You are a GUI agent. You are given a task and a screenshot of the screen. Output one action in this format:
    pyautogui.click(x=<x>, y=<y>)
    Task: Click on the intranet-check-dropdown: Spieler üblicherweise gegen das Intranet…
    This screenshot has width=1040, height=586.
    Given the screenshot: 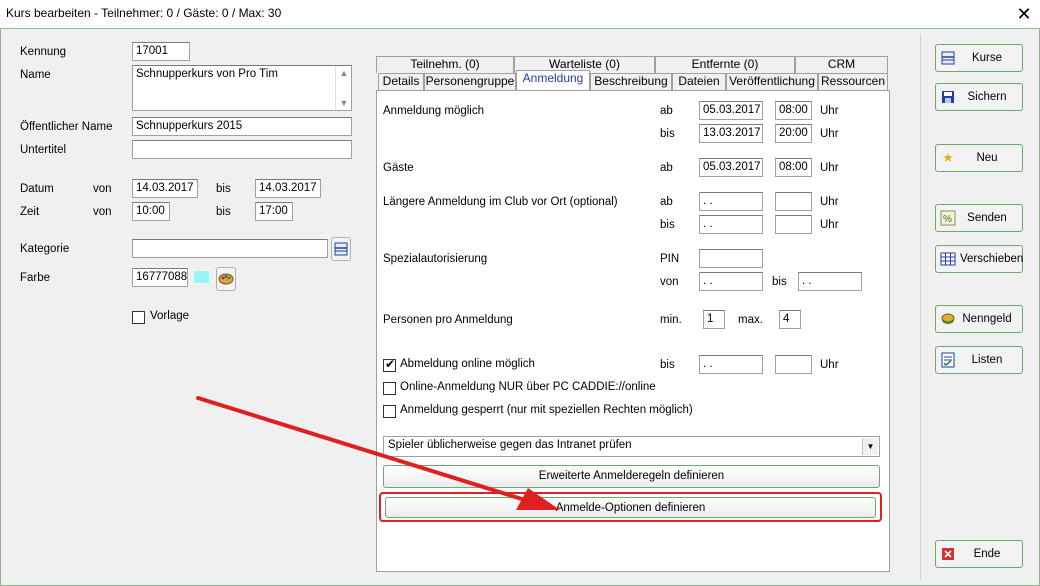 What is the action you would take?
    pyautogui.click(x=631, y=446)
    